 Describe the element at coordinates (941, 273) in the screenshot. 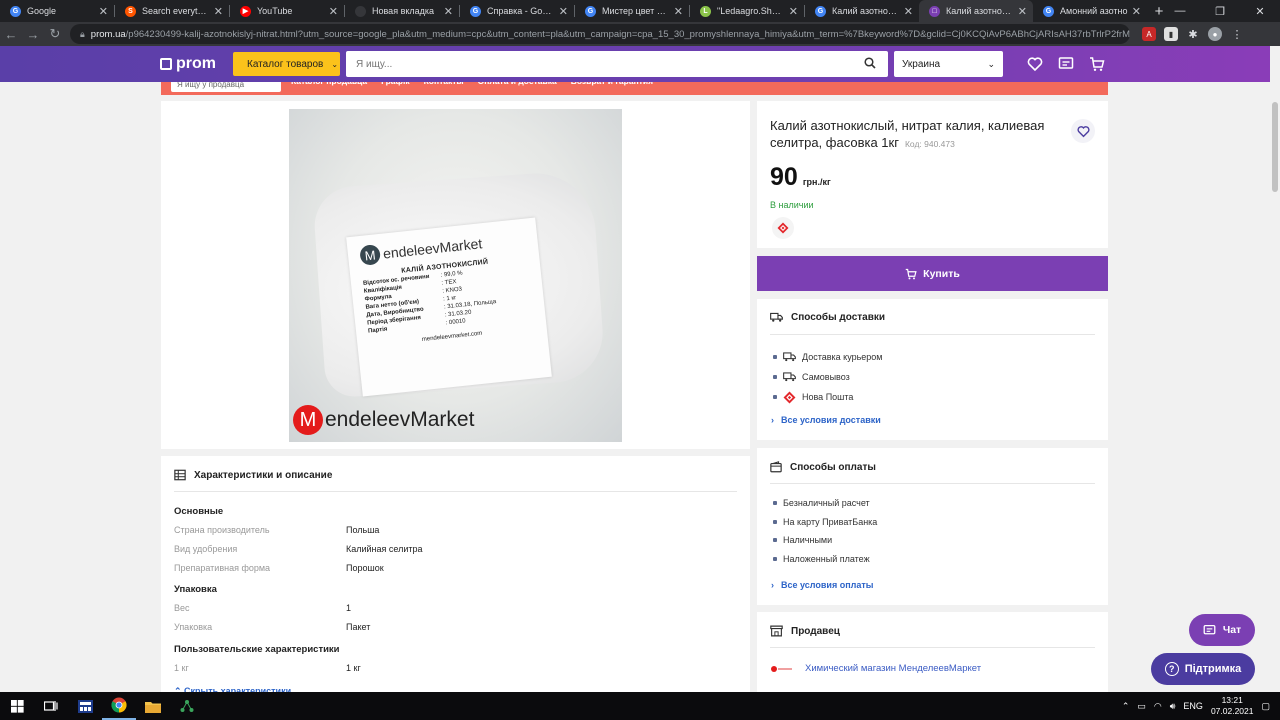

I see `buy-label: Купить` at that location.